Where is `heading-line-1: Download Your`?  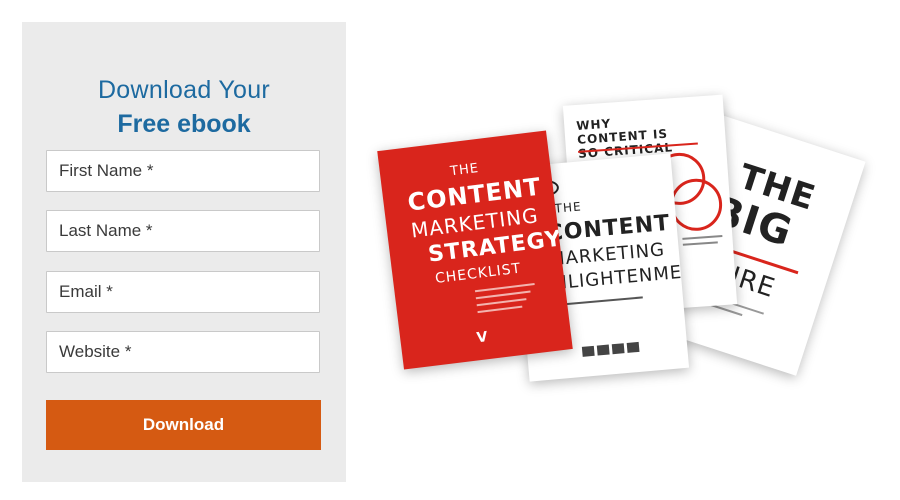 heading-line-1: Download Your is located at coordinates (184, 90).